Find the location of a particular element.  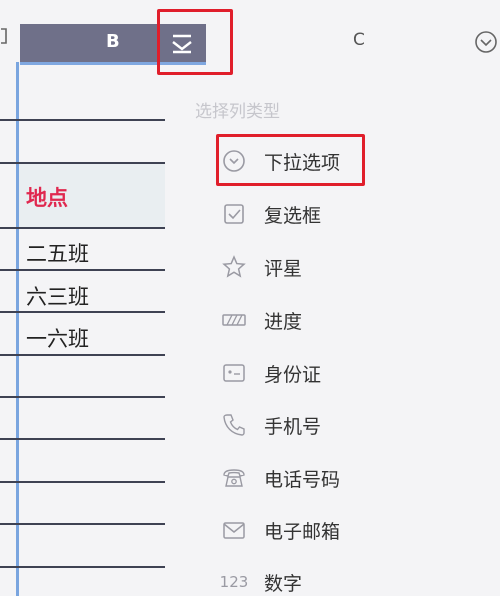

highlight-box-menu-button is located at coordinates (195, 42).